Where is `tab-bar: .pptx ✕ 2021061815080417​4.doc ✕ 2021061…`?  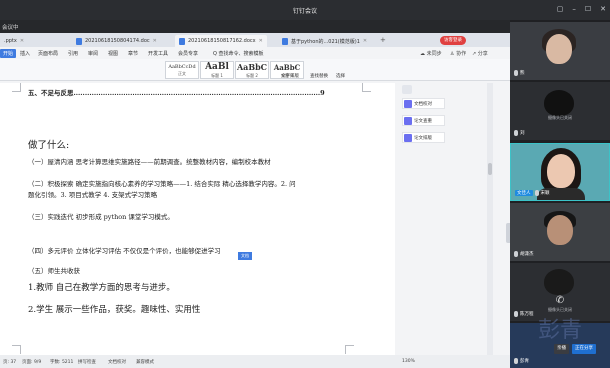
tab-bar: .pptx ✕ 2021061815080417​4.doc ✕ 2021061… is located at coordinates (255, 40).